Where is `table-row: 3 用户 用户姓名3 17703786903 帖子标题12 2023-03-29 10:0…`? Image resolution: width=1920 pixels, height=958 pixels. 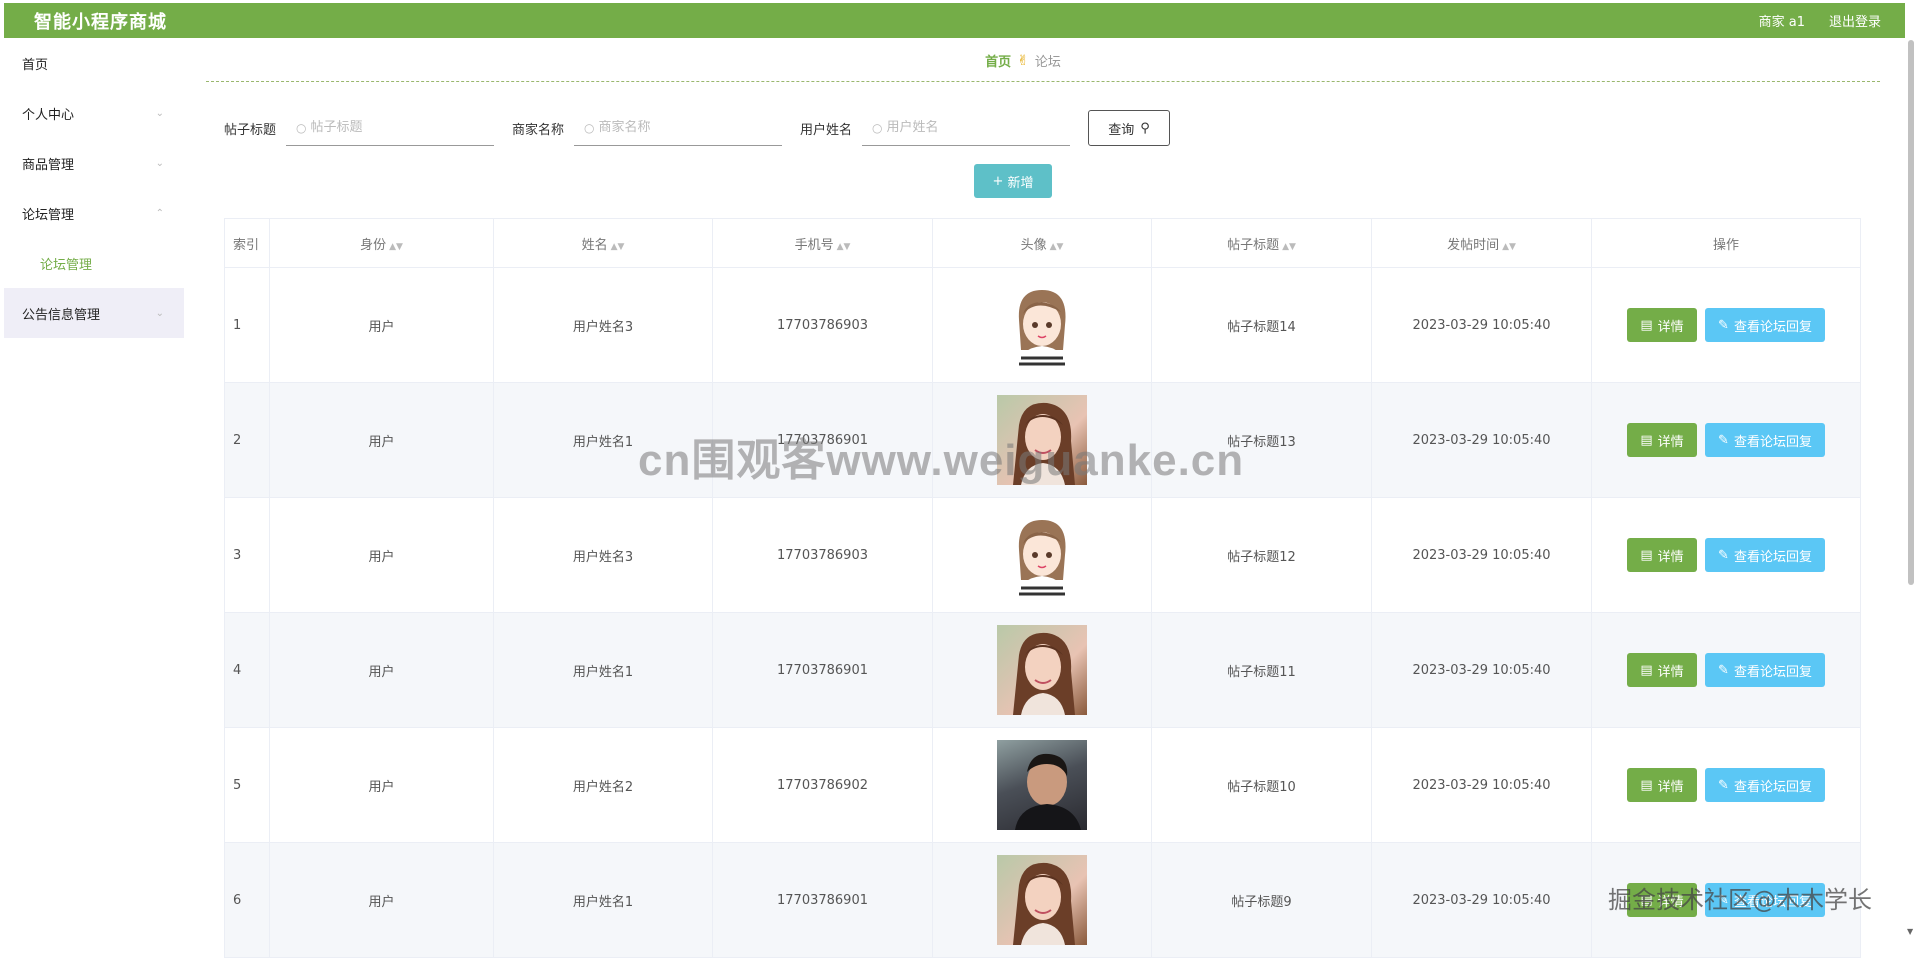 table-row: 3 用户 用户姓名3 17703786903 帖子标题12 2023-03-29 10:0… is located at coordinates (1042, 555).